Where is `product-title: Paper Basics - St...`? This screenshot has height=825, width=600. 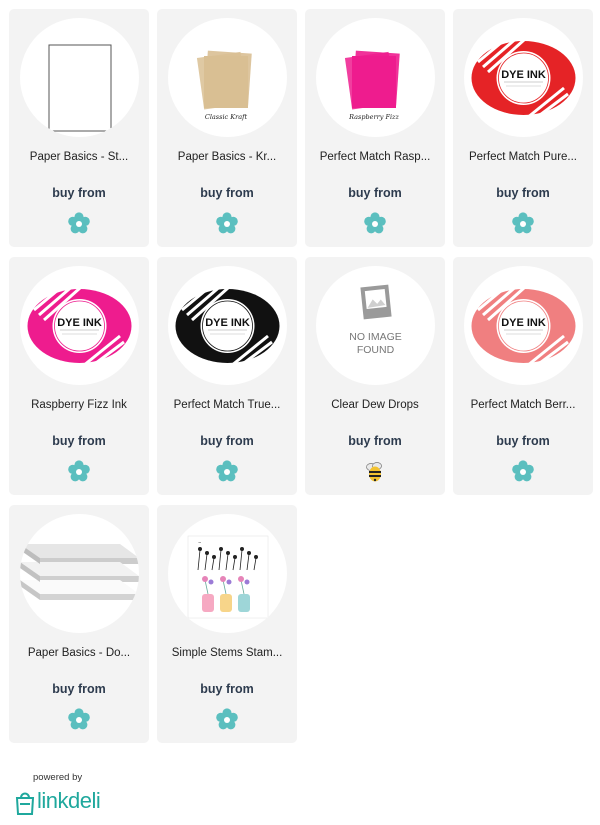
product-title: Paper Basics - St... is located at coordinates (79, 157).